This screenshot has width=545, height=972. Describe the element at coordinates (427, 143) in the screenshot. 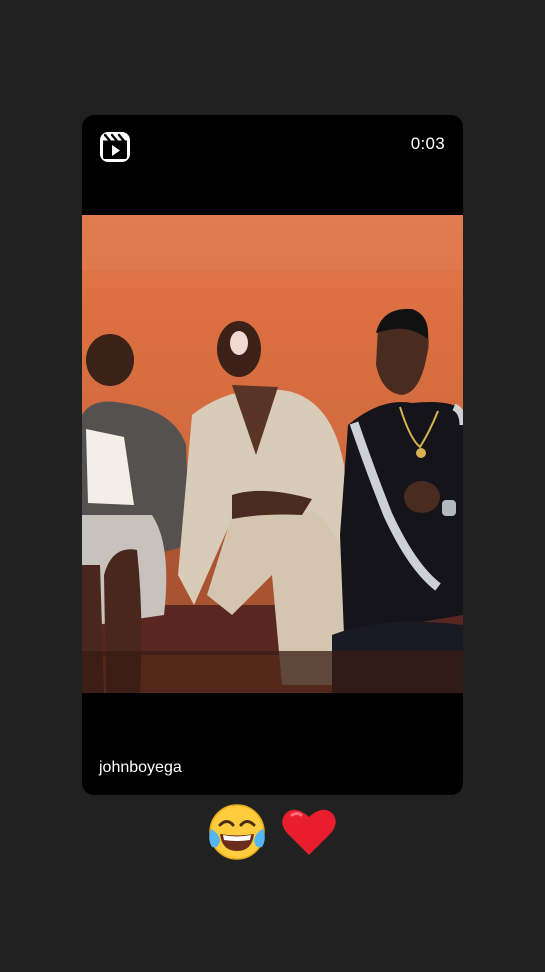

I see `video-duration: 0:03` at that location.